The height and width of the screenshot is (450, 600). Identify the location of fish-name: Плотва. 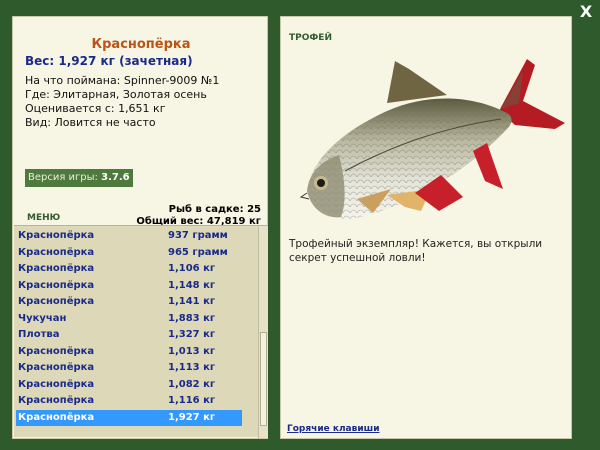
(39, 334).